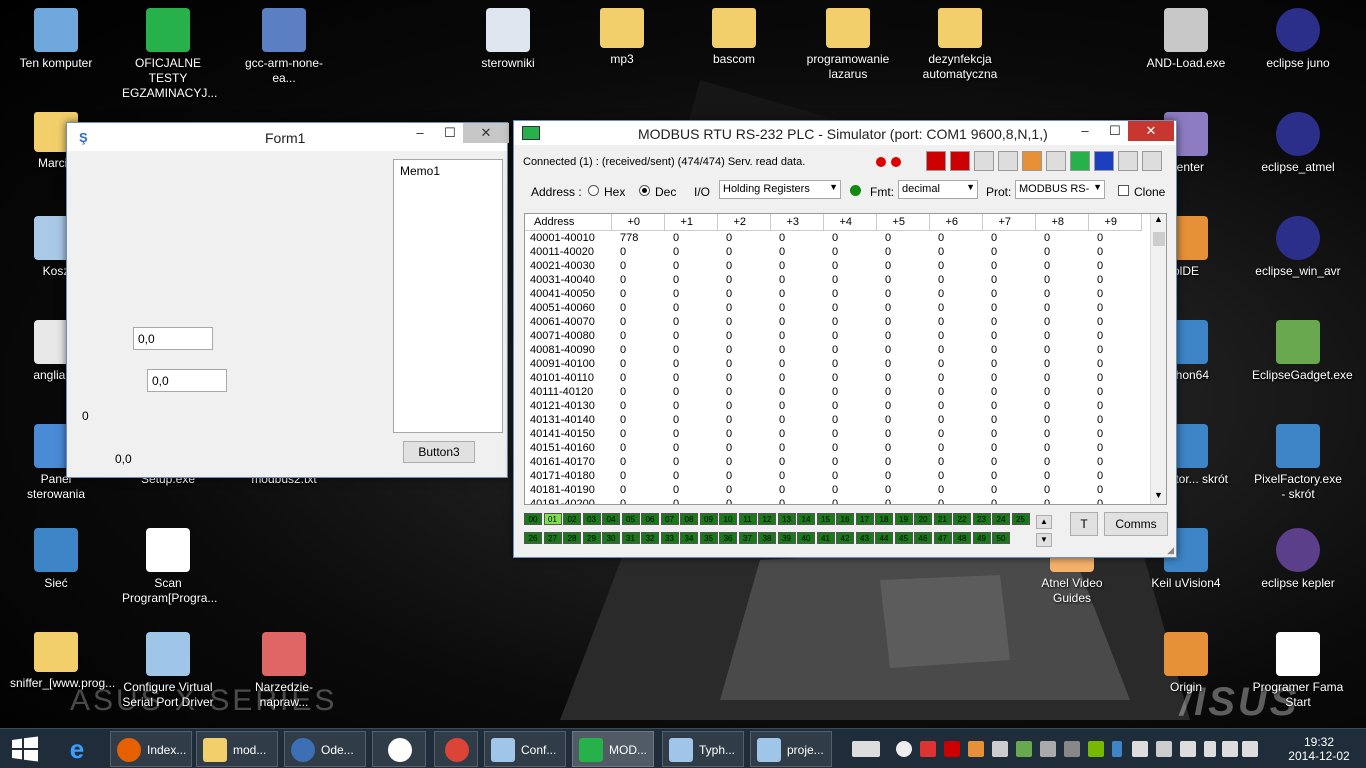 This screenshot has height=768, width=1366. What do you see at coordinates (568, 280) in the screenshot?
I see `grid-cell: 40031-40040` at bounding box center [568, 280].